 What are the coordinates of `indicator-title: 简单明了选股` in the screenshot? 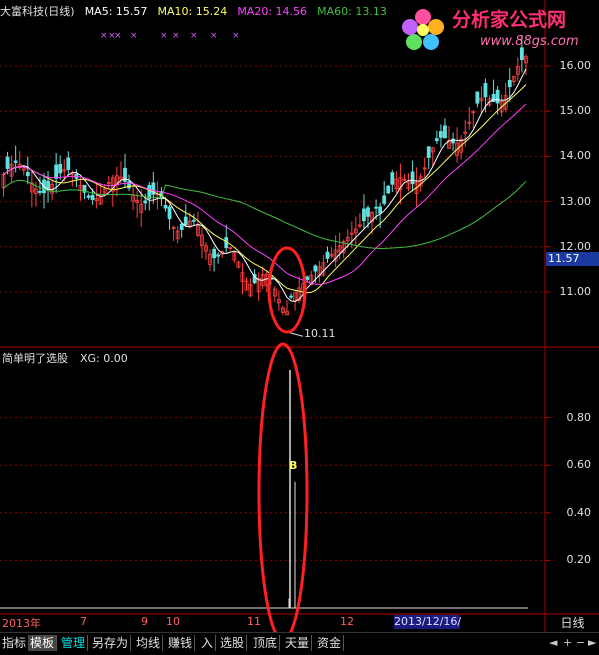 It's located at (35, 358).